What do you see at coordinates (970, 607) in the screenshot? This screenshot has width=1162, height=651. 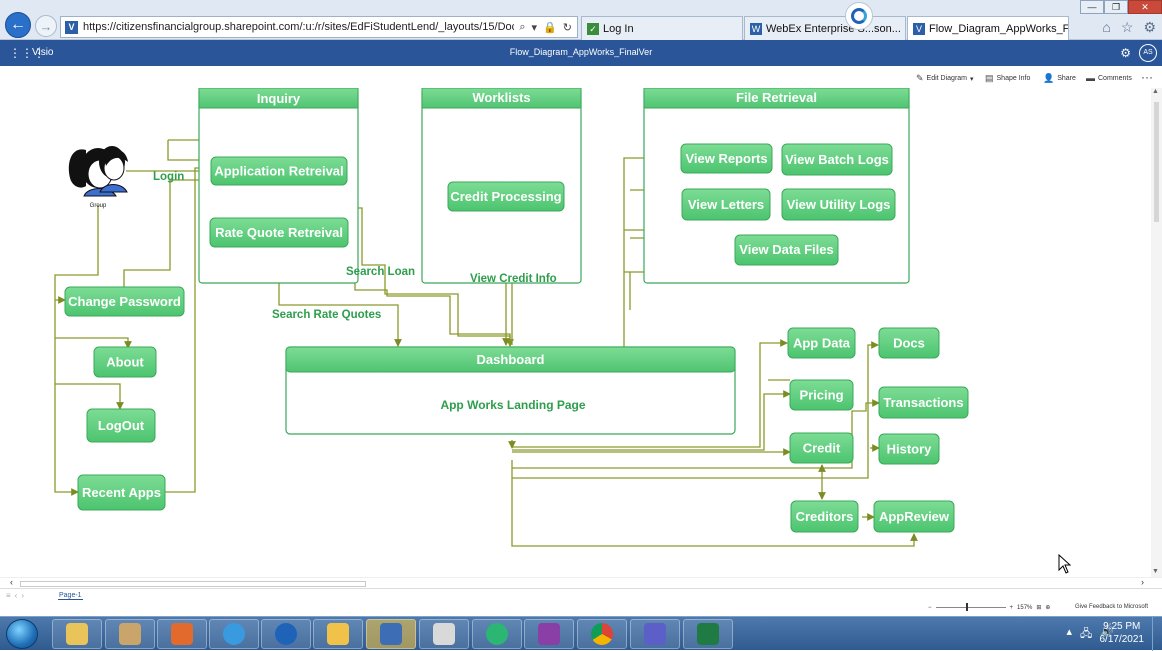 I see `zoom-slider` at bounding box center [970, 607].